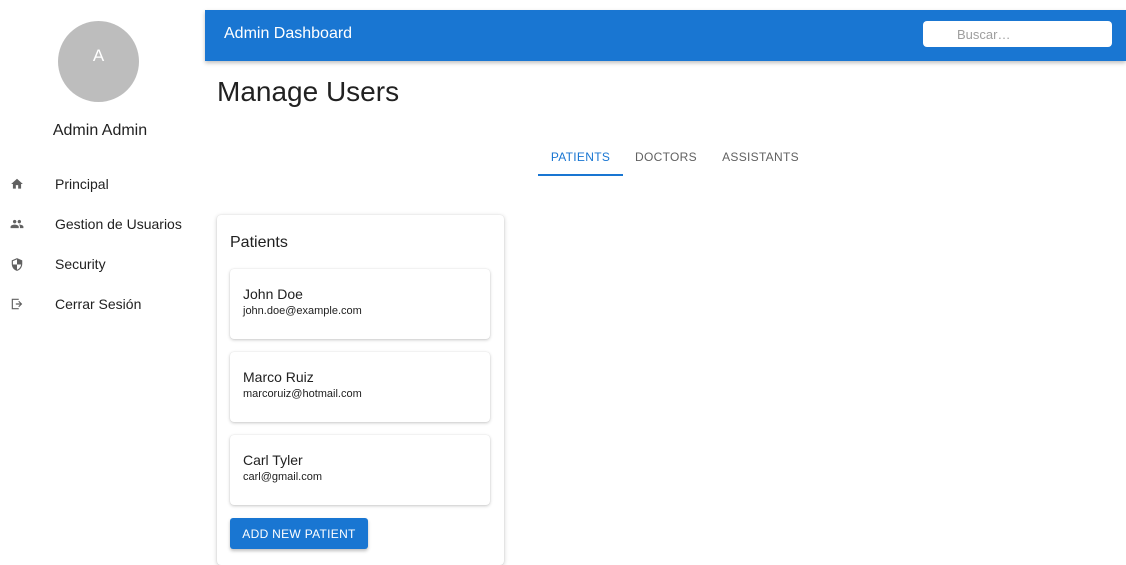 The width and height of the screenshot is (1126, 565). Describe the element at coordinates (580, 158) in the screenshot. I see `tab-patients: Patients` at that location.